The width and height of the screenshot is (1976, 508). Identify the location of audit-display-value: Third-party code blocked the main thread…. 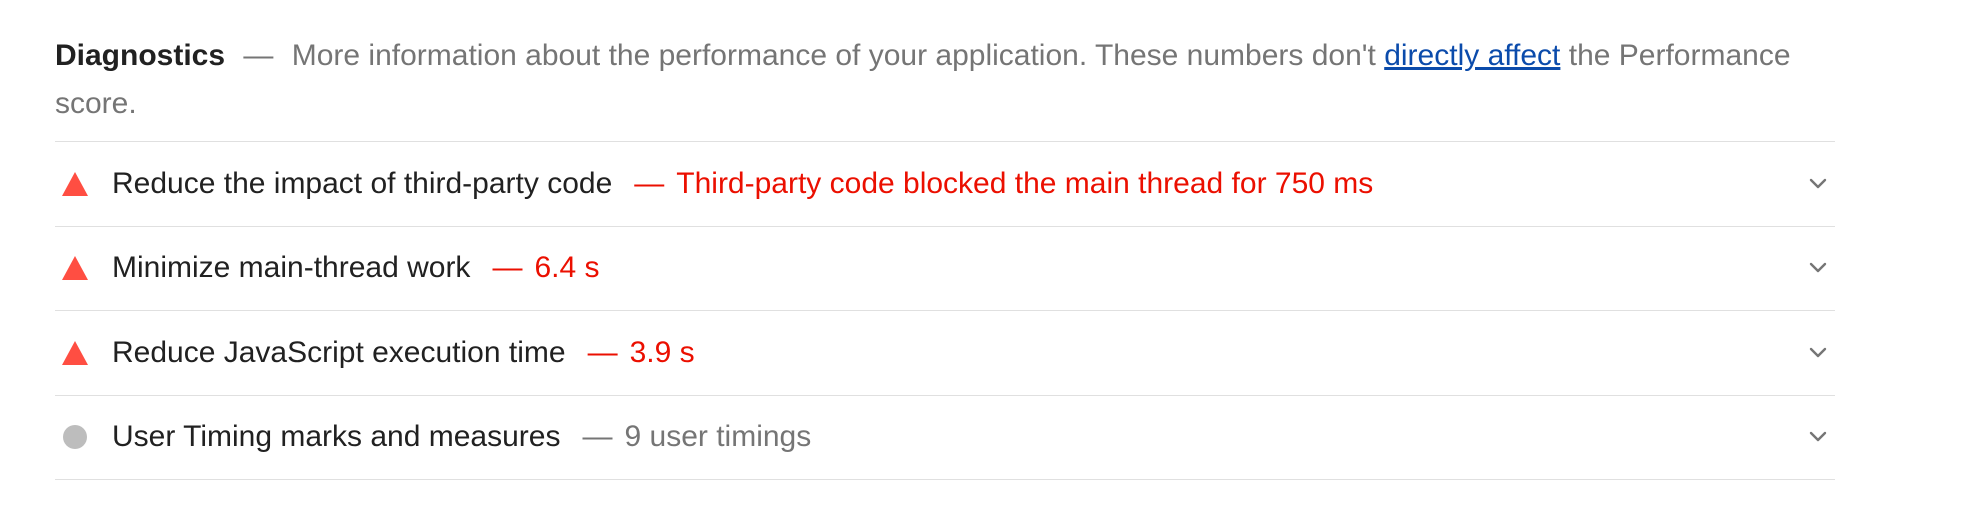
(1025, 183).